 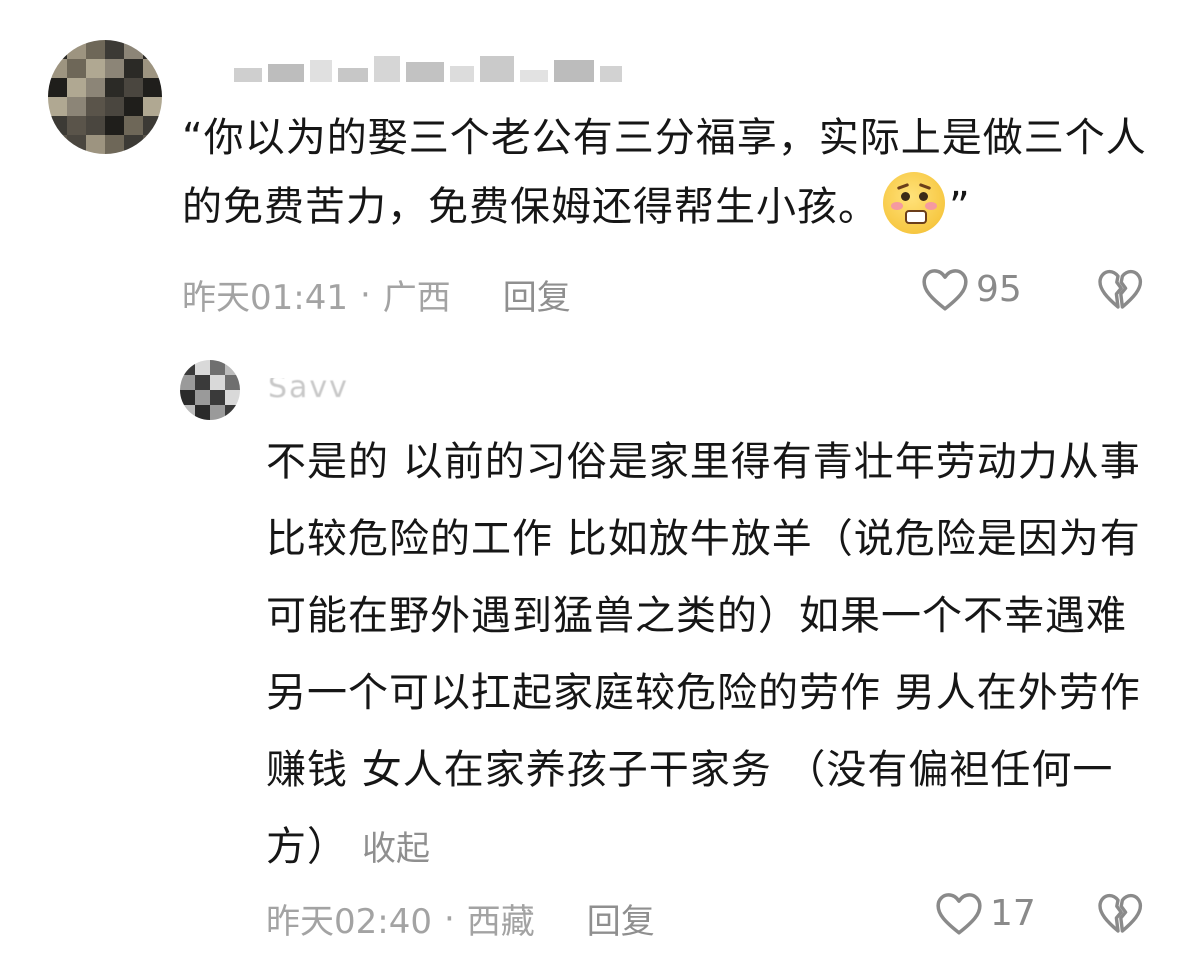 I want to click on reply-time: 昨天02:40, so click(x=349, y=922).